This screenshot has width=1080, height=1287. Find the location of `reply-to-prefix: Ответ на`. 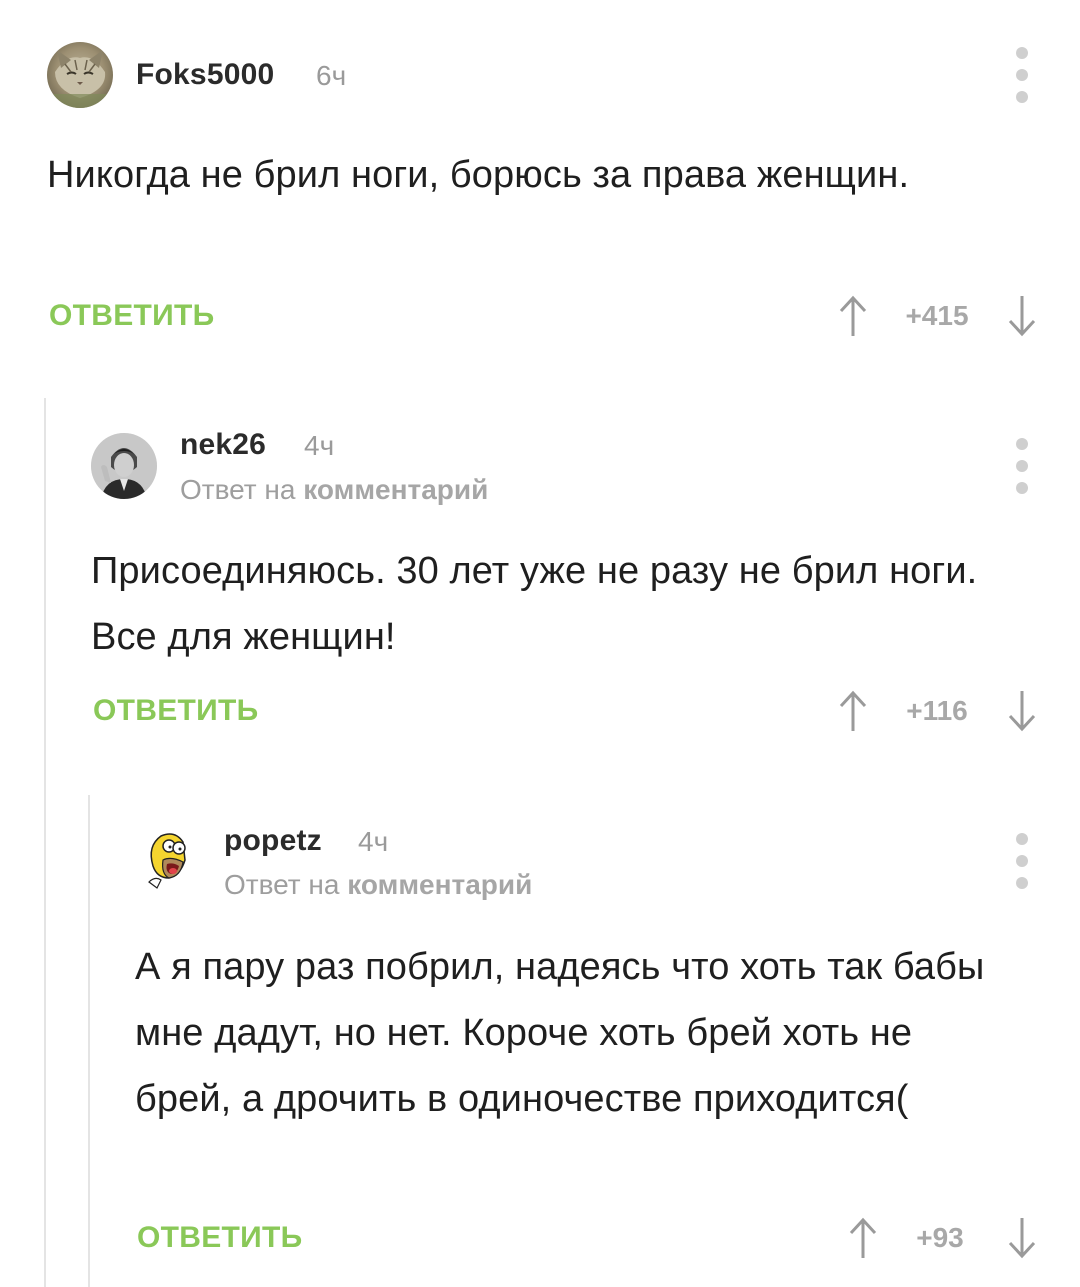

reply-to-prefix: Ответ на is located at coordinates (282, 884).